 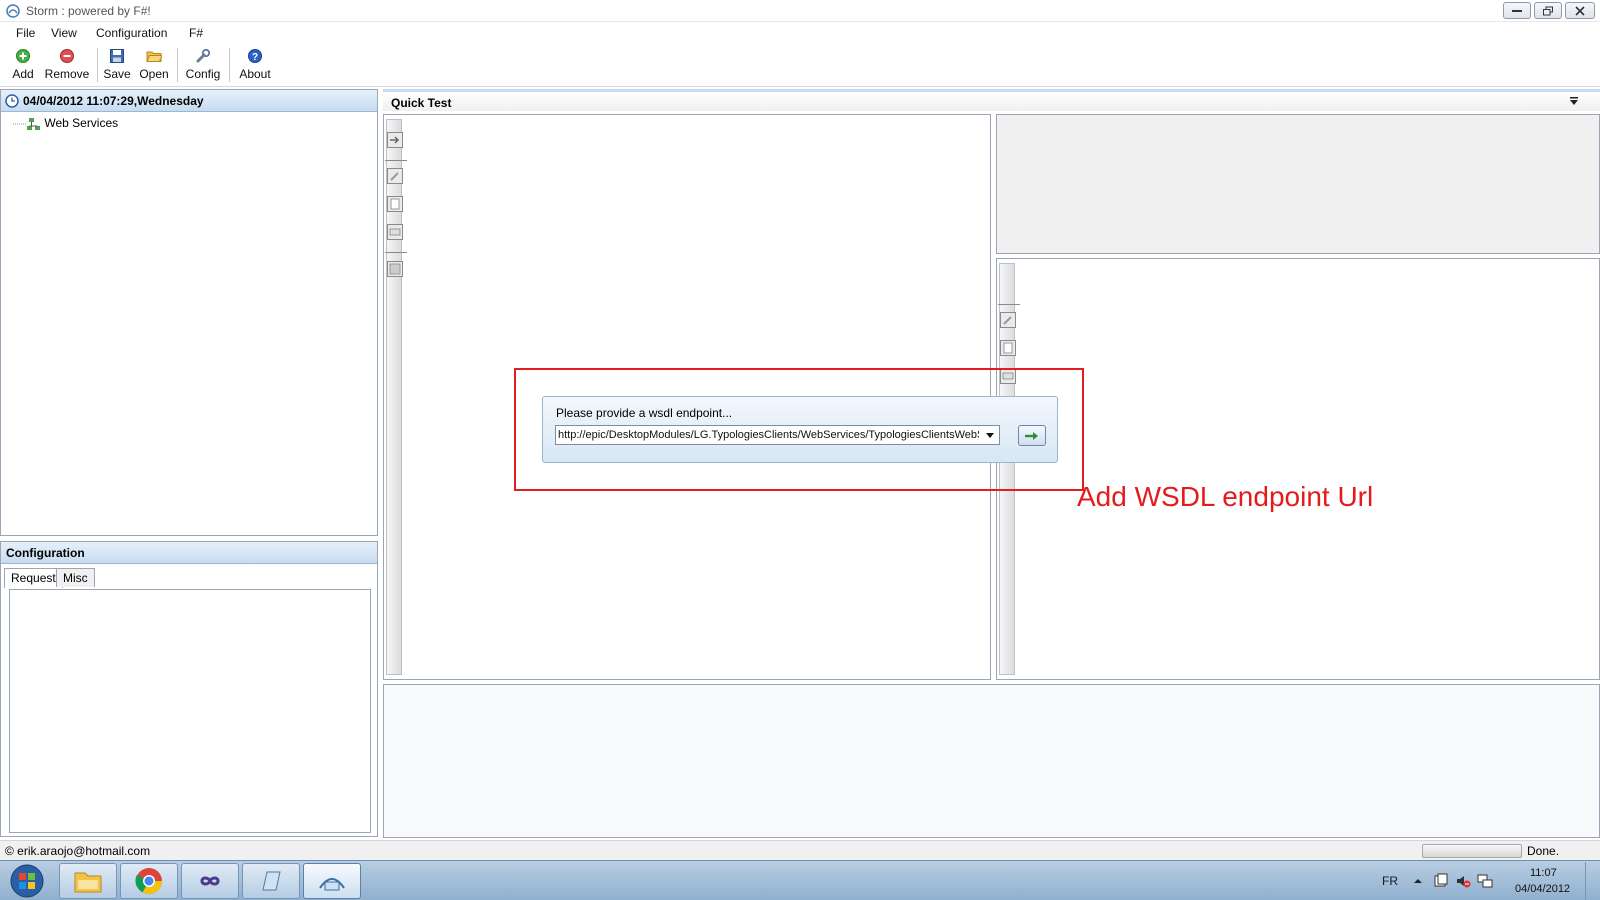 What do you see at coordinates (991, 761) in the screenshot?
I see `output-pane` at bounding box center [991, 761].